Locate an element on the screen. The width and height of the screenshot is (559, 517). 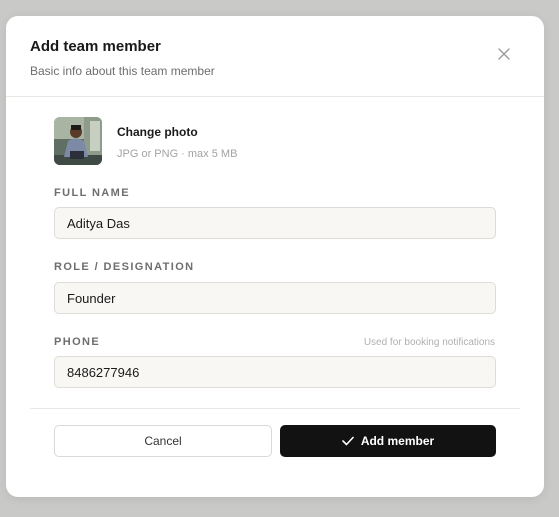
dialog-subtitle: Basic info about this team member is located at coordinates (122, 71).